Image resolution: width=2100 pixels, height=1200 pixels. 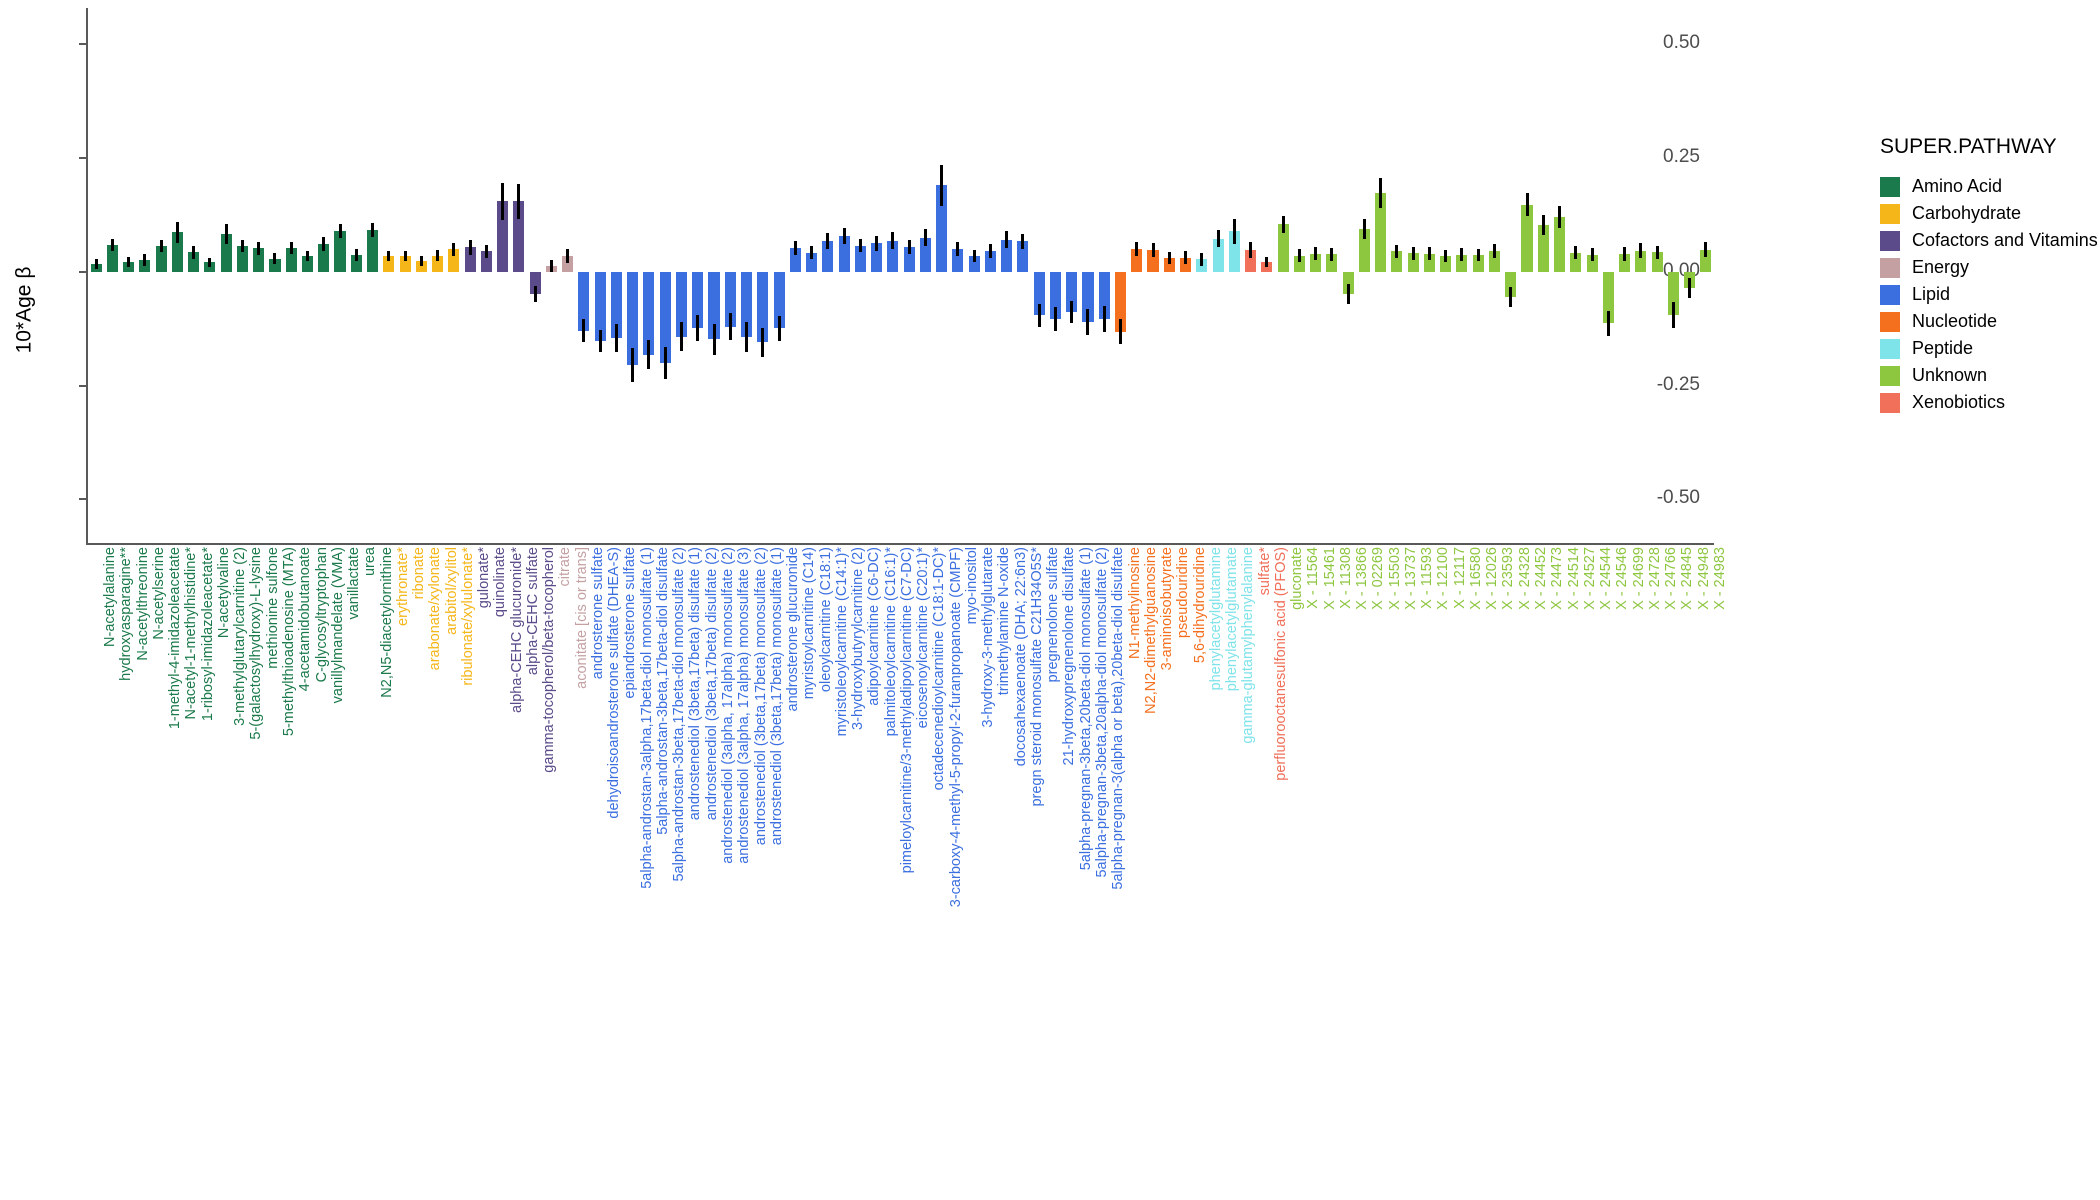 What do you see at coordinates (1989, 240) in the screenshot?
I see `legend-item: Cofactors and Vitamins` at bounding box center [1989, 240].